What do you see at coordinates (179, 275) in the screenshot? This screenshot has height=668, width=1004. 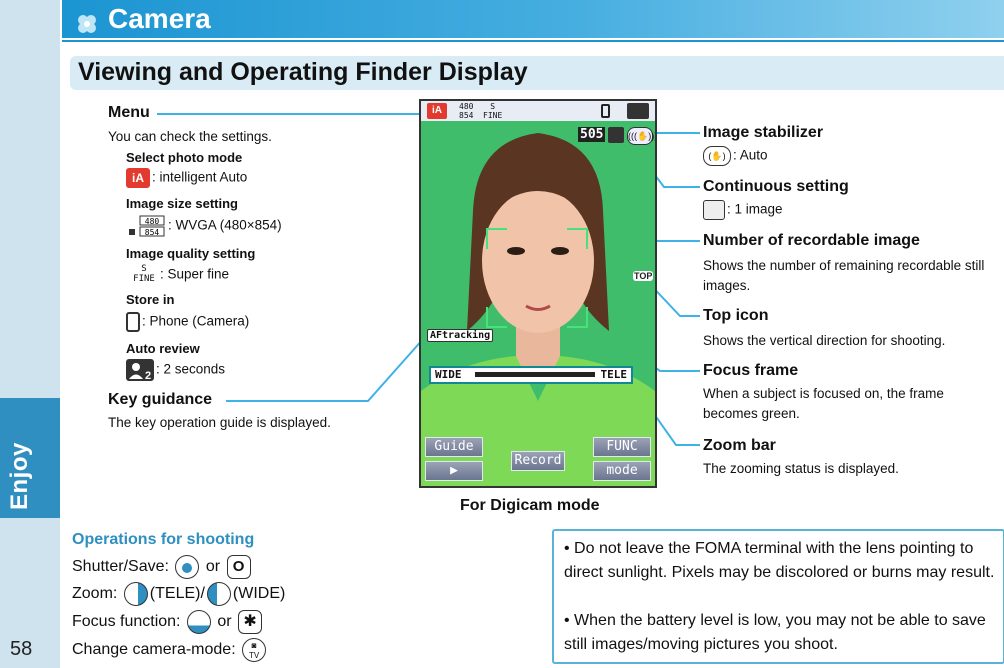 I see `image-quality-value: S FINE: Super fine` at bounding box center [179, 275].